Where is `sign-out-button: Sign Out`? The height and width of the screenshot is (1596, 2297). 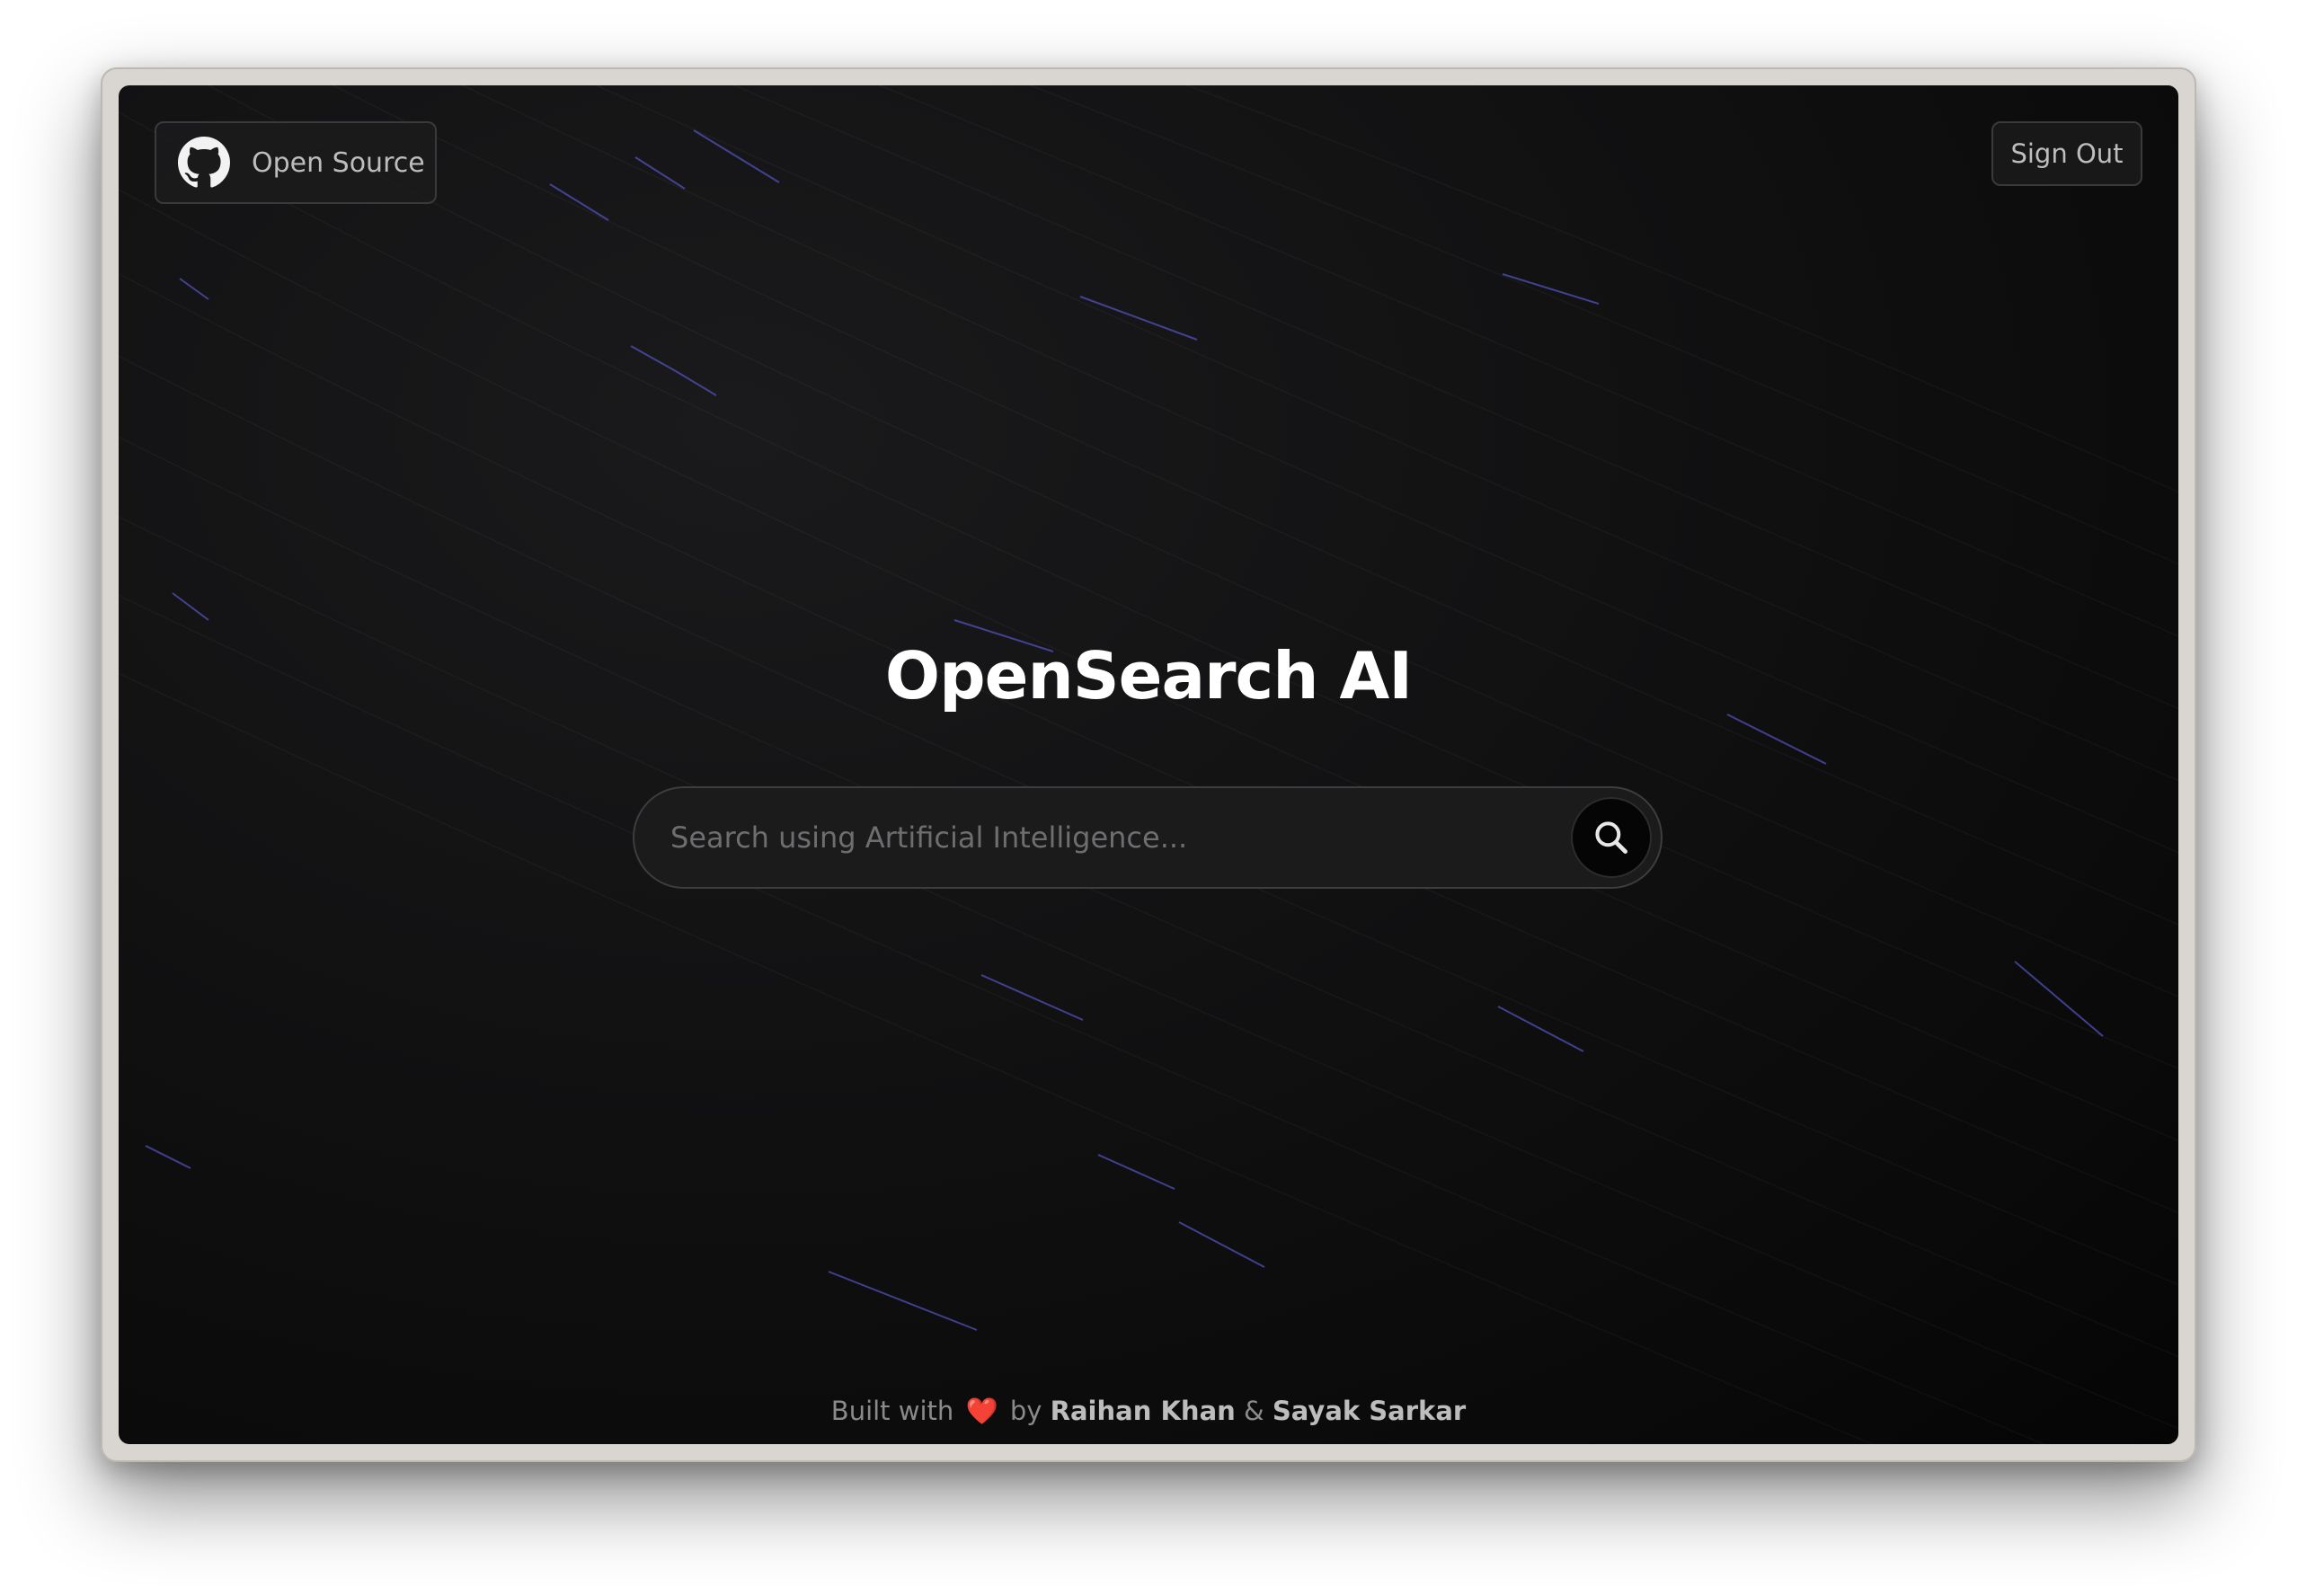
sign-out-button: Sign Out is located at coordinates (2066, 153).